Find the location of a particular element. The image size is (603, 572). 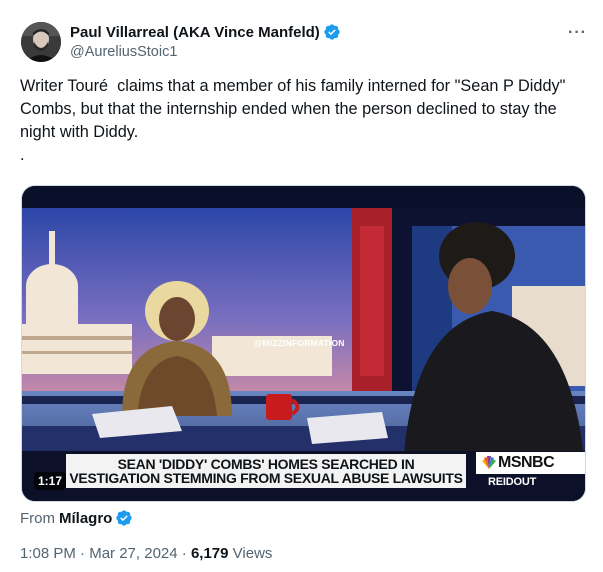

media-source-label: From is located at coordinates (37, 518).